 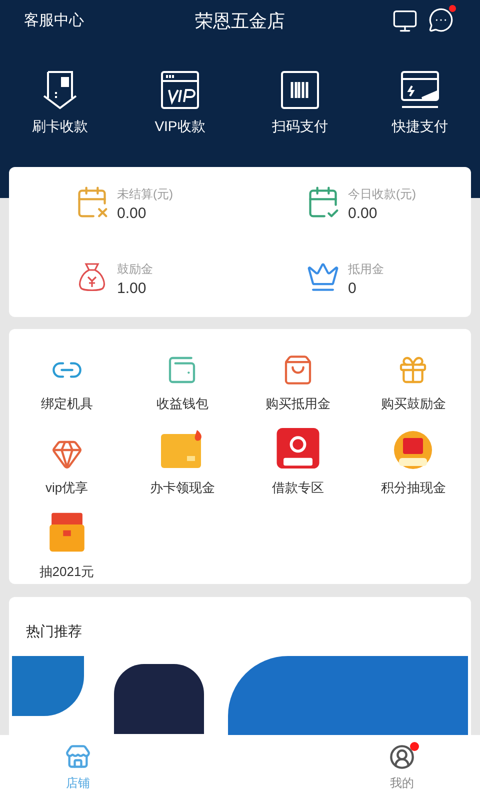 What do you see at coordinates (402, 757) in the screenshot?
I see `user-icon` at bounding box center [402, 757].